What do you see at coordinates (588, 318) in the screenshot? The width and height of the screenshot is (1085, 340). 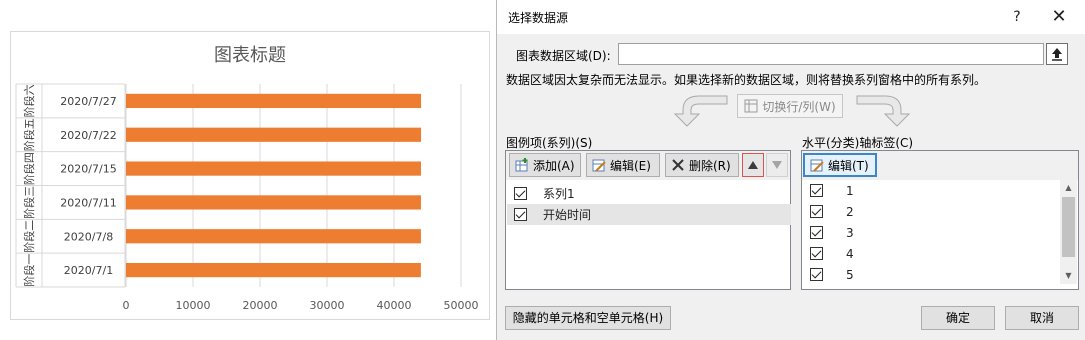 I see `hidden-empty-cells-button: 隐藏的单元格和空单元格(H)` at bounding box center [588, 318].